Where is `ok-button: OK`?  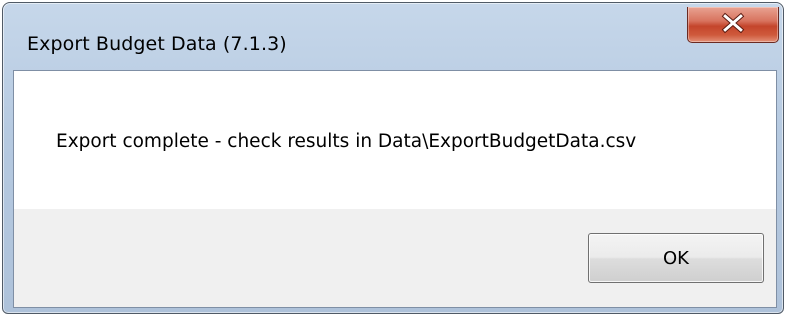
ok-button: OK is located at coordinates (676, 258).